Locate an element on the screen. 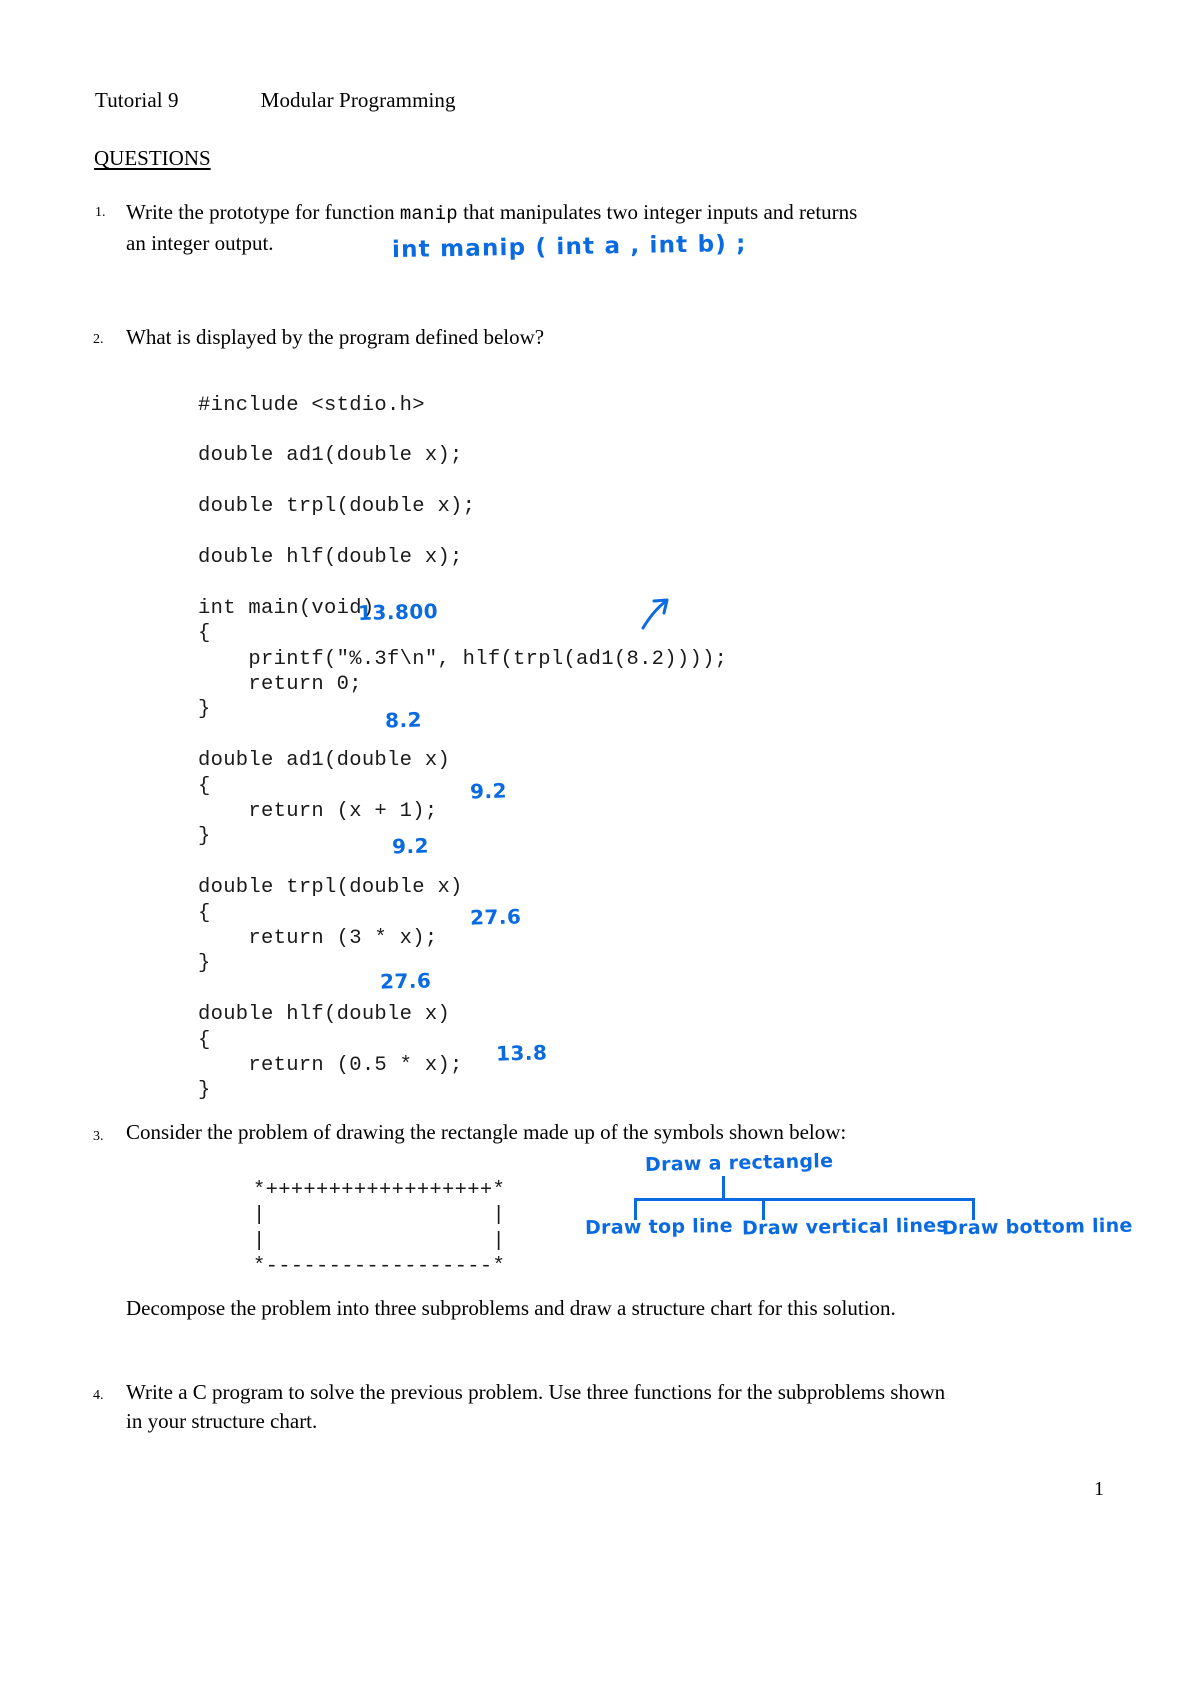  annotation-ad1-return: 9.2 is located at coordinates (488, 791).